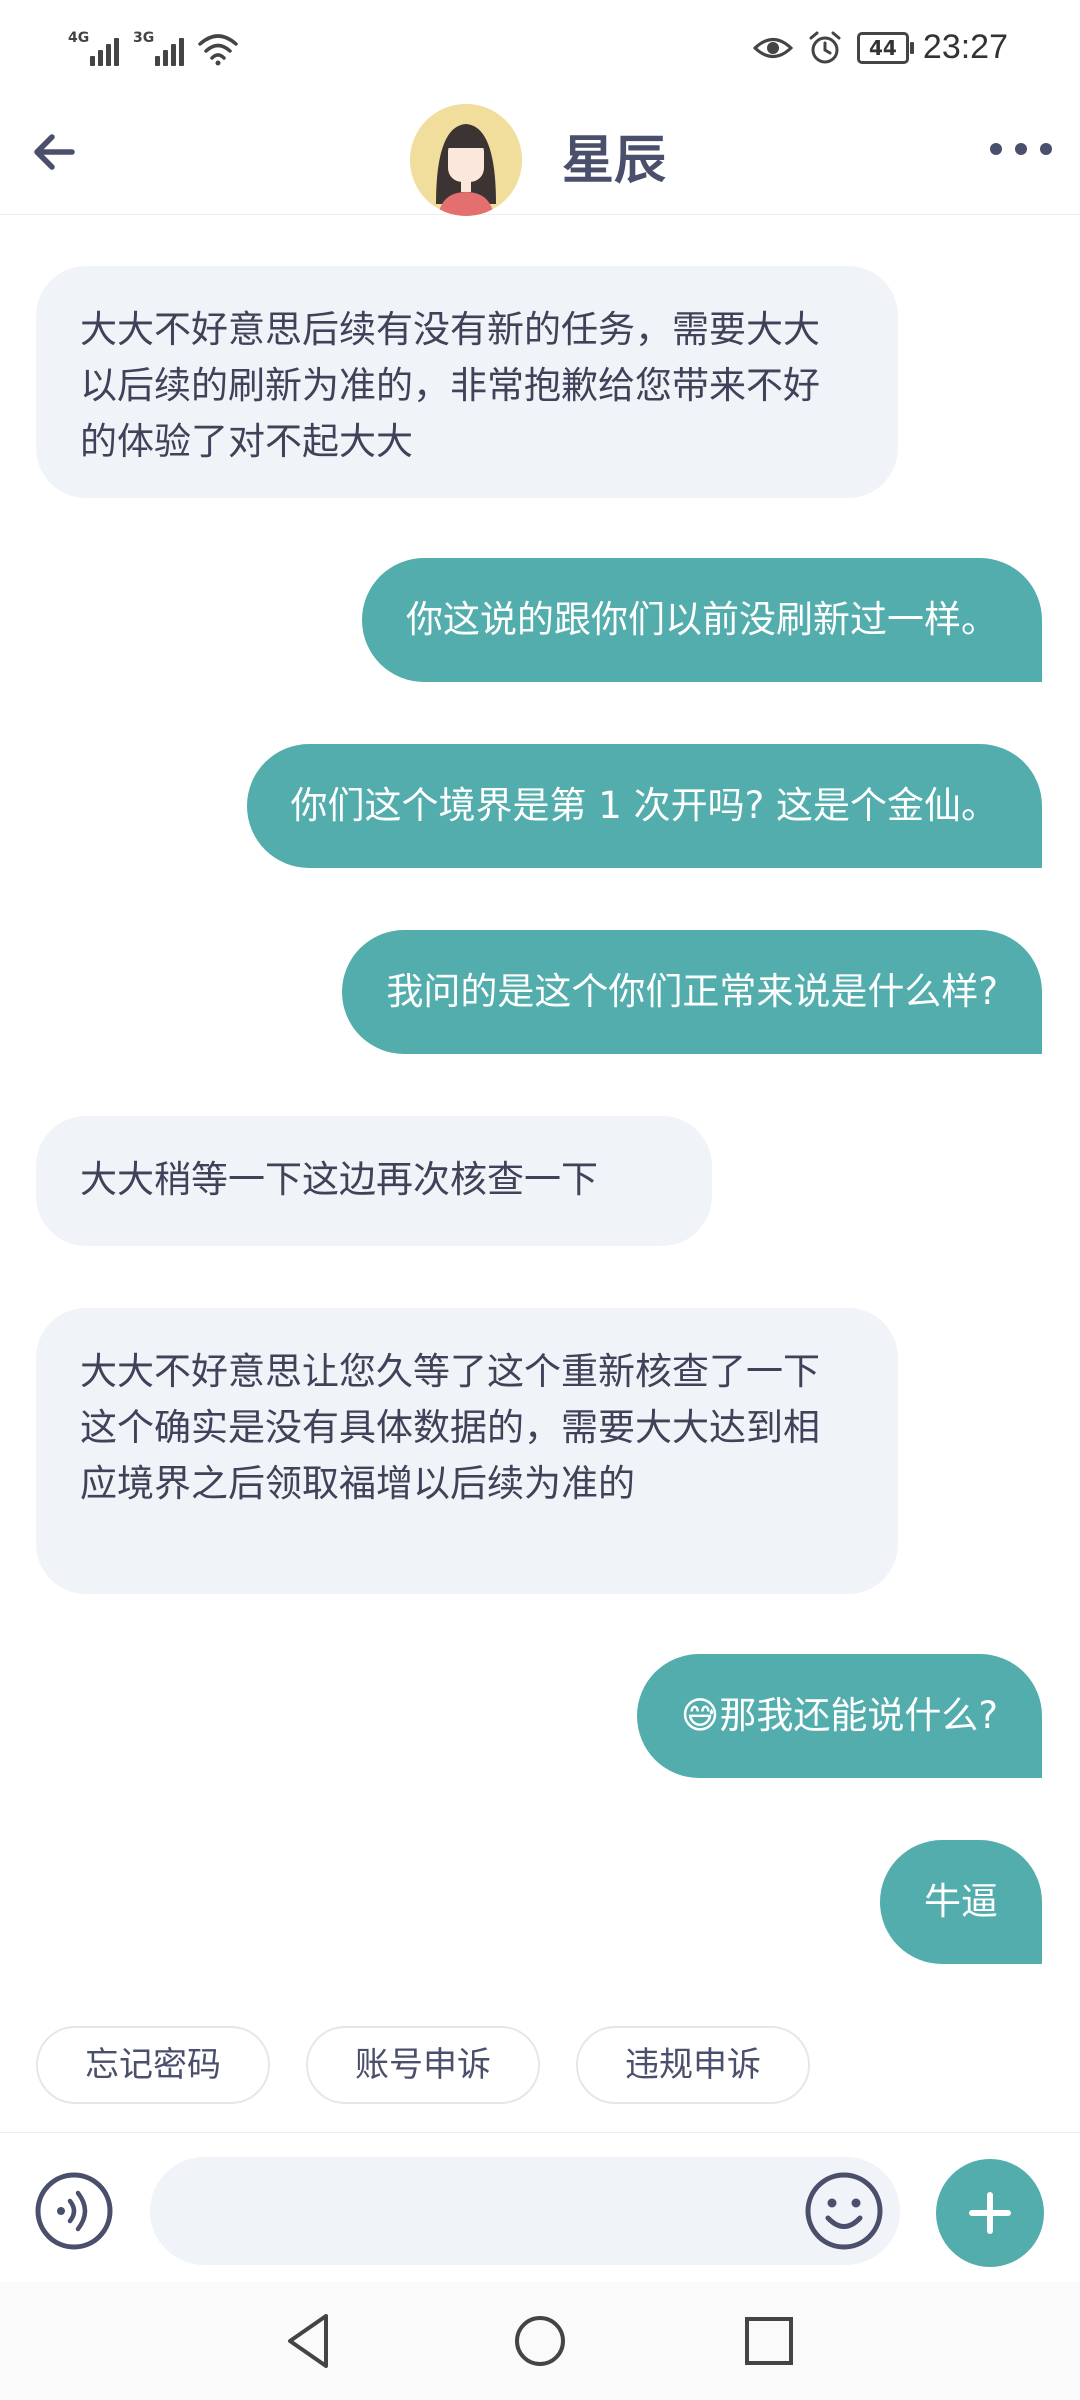  What do you see at coordinates (79, 38) in the screenshot?
I see `network-type-label: 4G` at bounding box center [79, 38].